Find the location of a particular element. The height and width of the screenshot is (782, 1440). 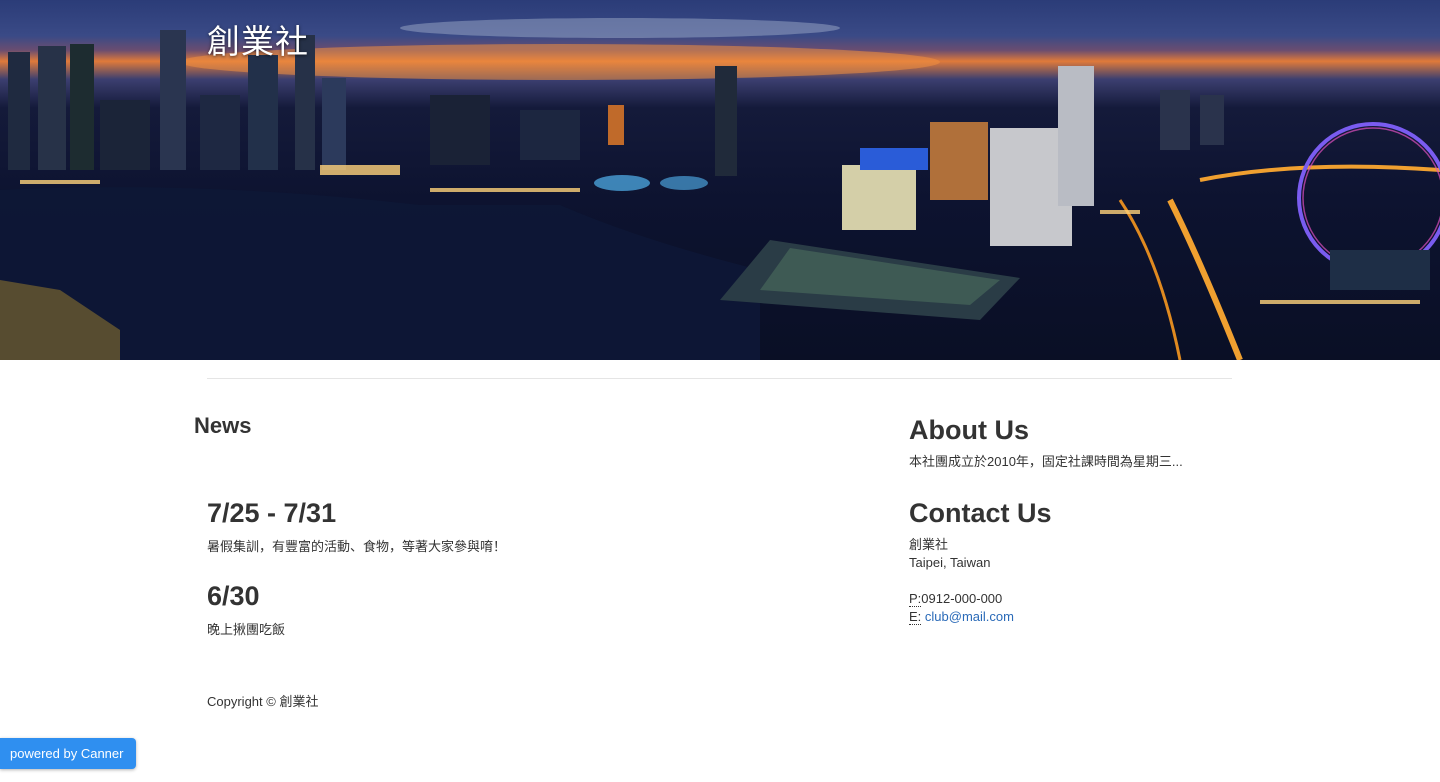

email-label: E: is located at coordinates (915, 617).